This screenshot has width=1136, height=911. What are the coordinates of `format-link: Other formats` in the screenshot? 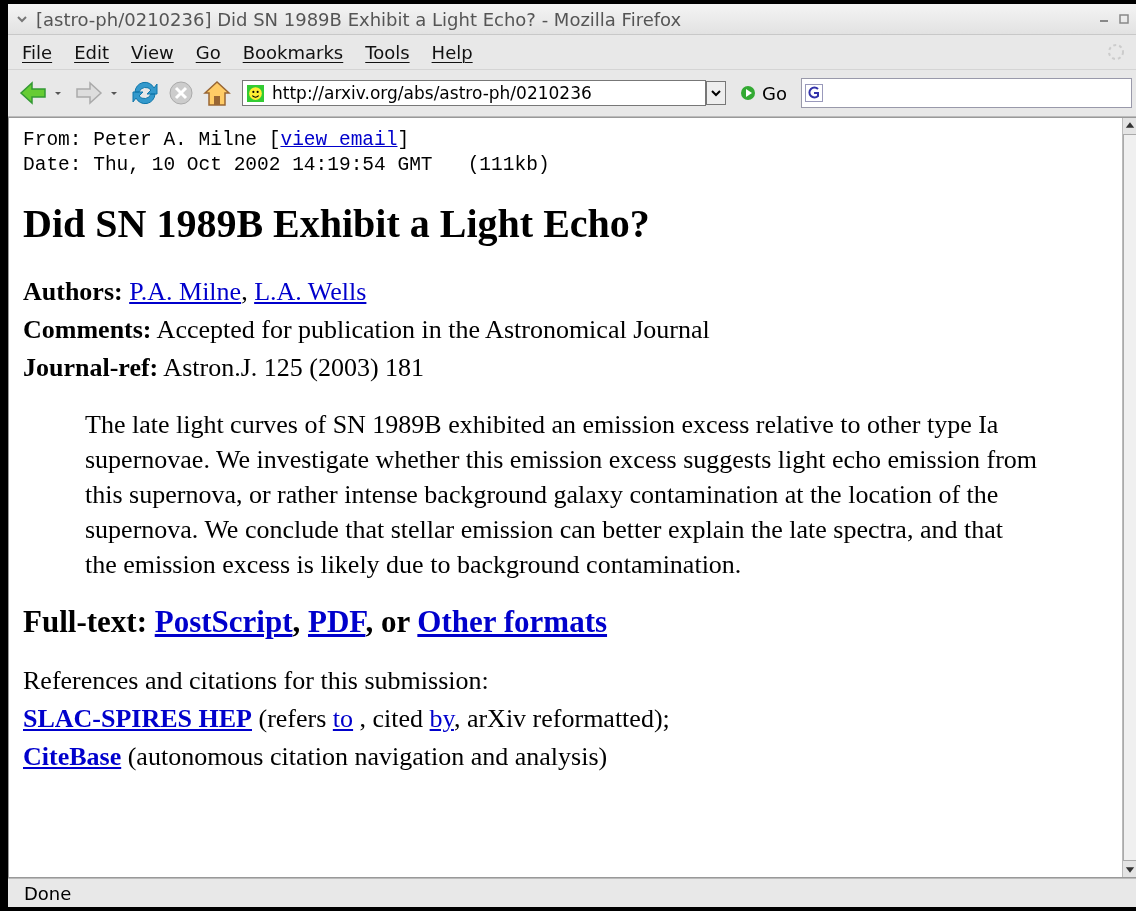 It's located at (512, 621).